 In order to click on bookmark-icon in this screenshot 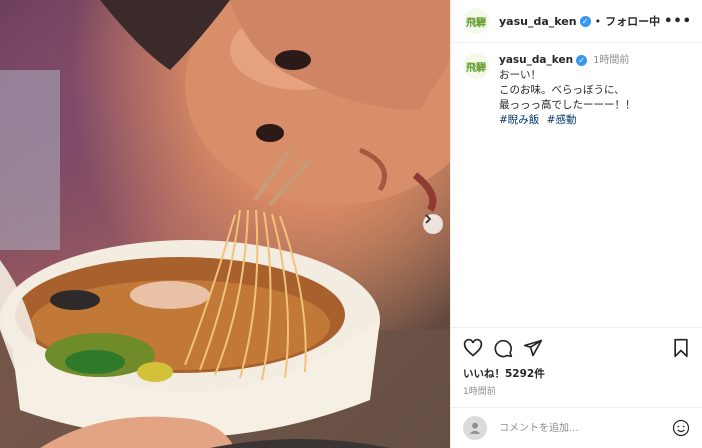, I will do `click(681, 348)`.